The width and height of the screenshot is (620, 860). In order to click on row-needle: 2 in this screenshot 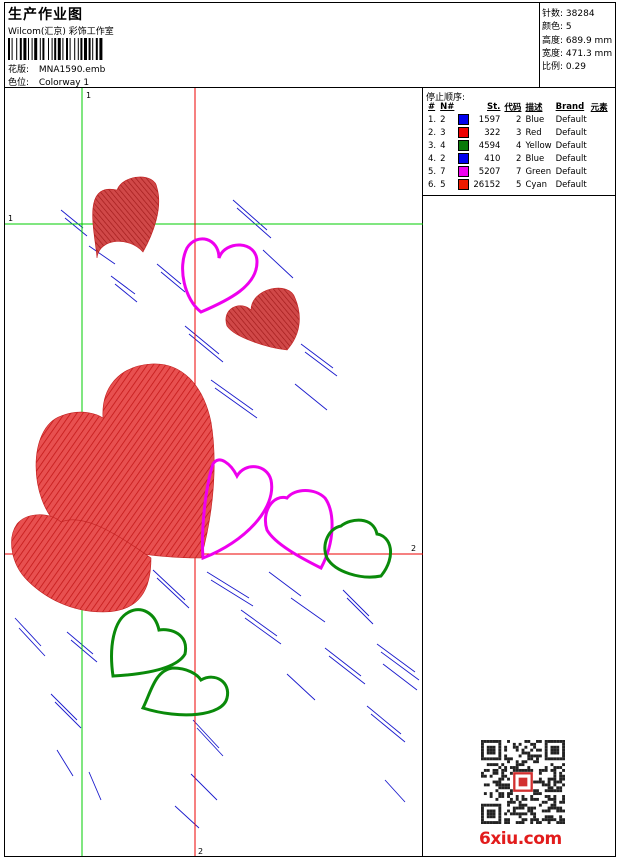, I will do `click(443, 158)`.